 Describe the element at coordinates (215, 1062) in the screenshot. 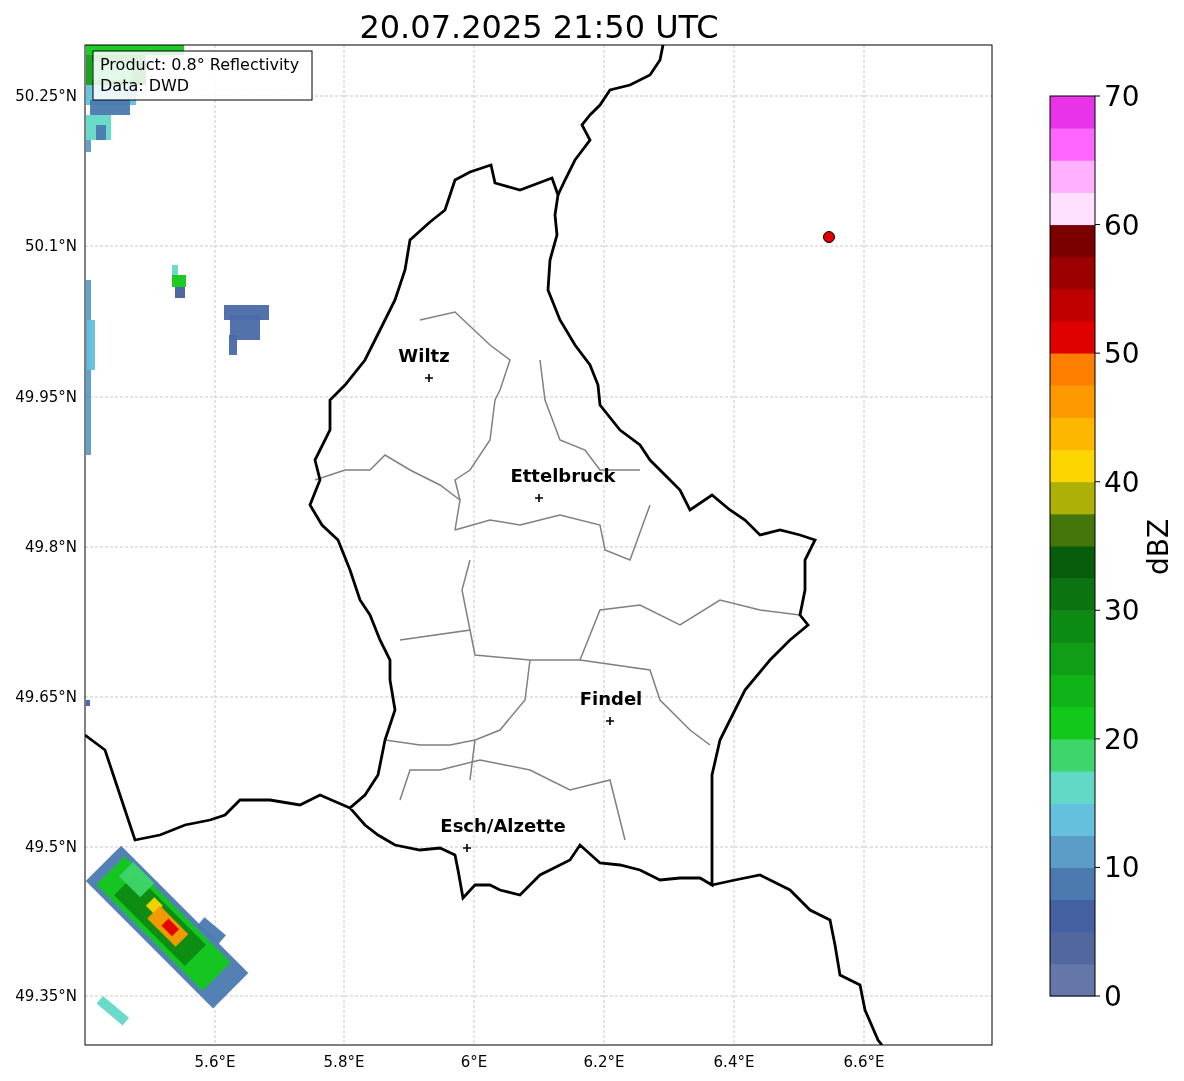

I see `axis-label: 5.6°E` at that location.